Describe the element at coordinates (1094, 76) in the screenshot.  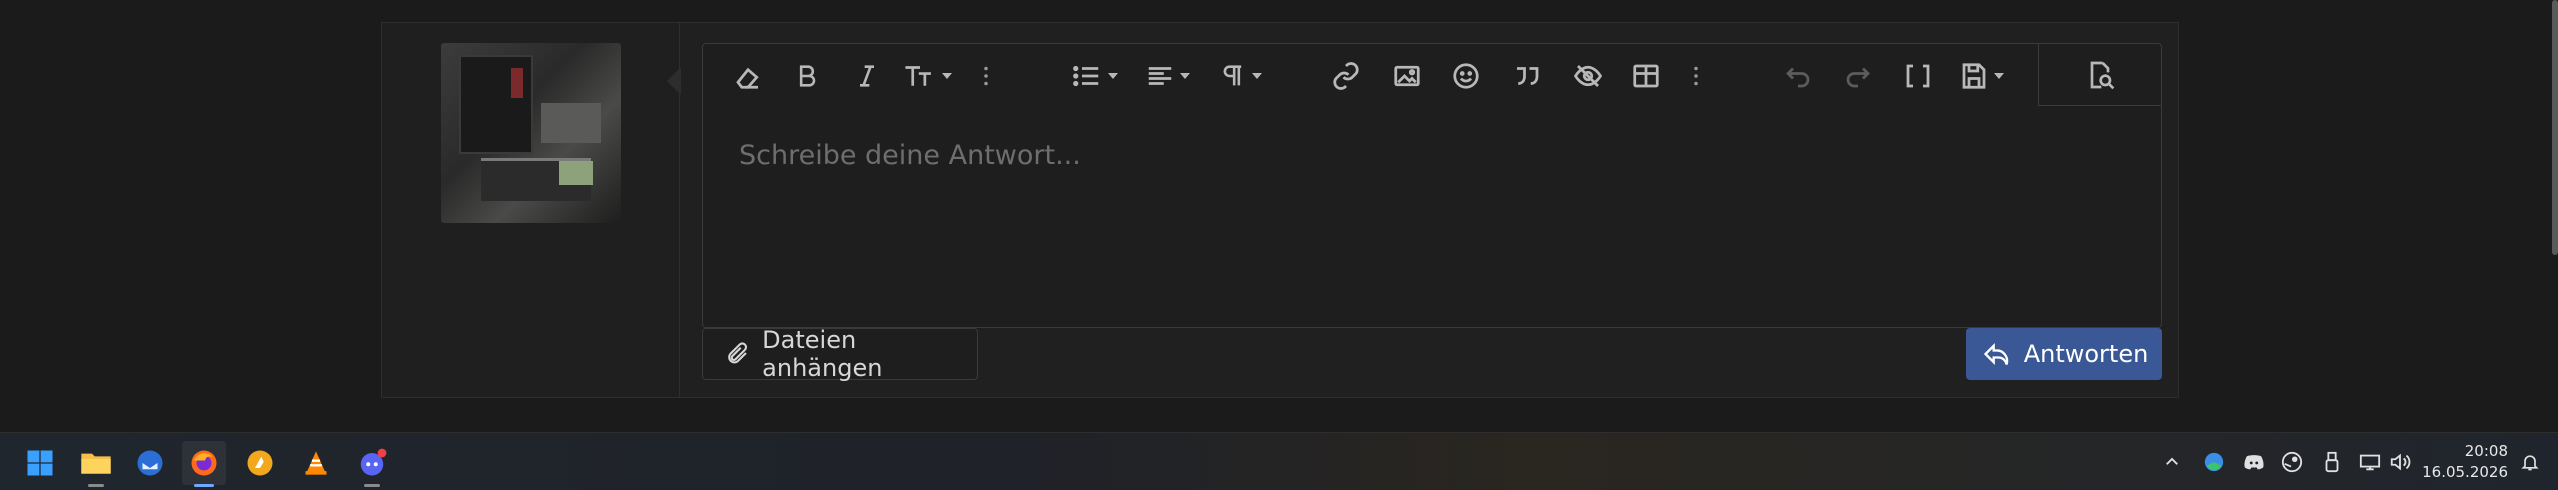
I see `list-icon` at that location.